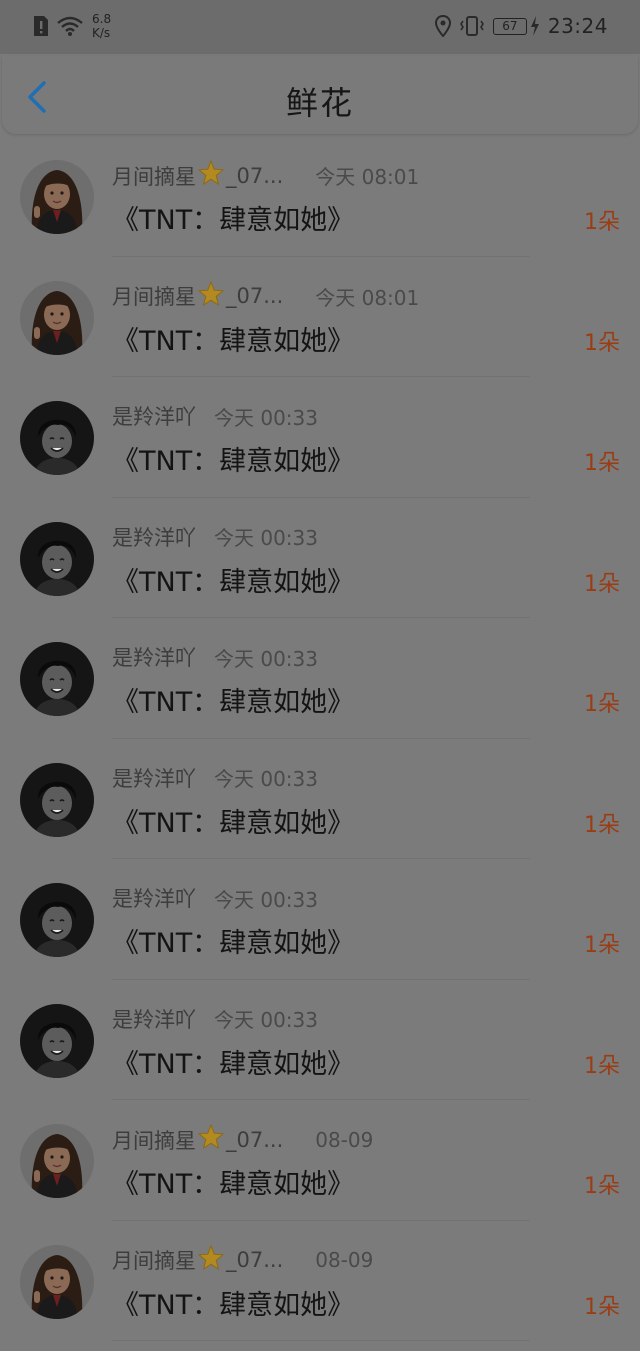 The width and height of the screenshot is (640, 1351). What do you see at coordinates (319, 103) in the screenshot?
I see `page-title: 鲜花` at bounding box center [319, 103].